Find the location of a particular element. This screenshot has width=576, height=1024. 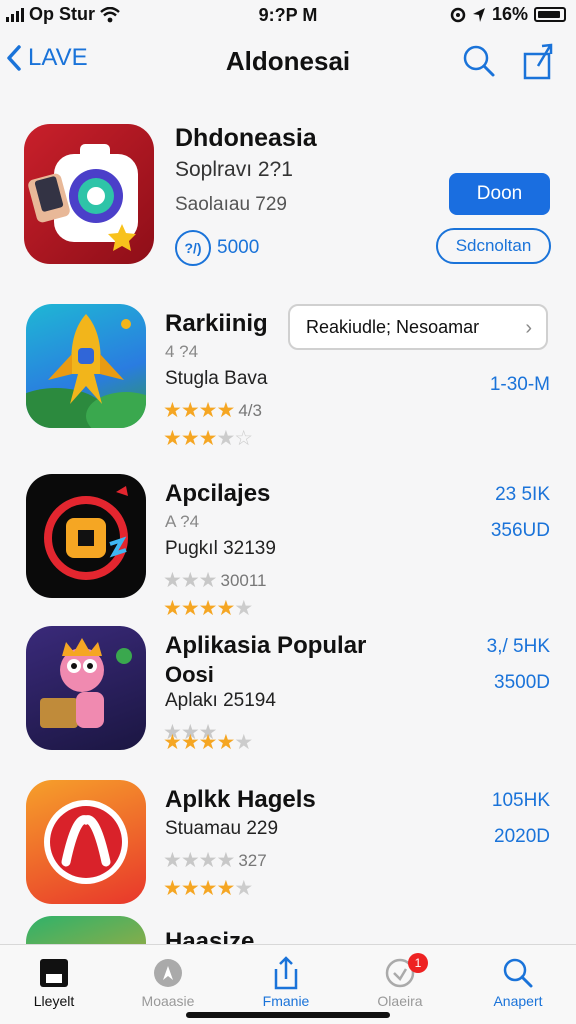

category-selector: Reakiudle; Nesoamar › is located at coordinates (418, 327).